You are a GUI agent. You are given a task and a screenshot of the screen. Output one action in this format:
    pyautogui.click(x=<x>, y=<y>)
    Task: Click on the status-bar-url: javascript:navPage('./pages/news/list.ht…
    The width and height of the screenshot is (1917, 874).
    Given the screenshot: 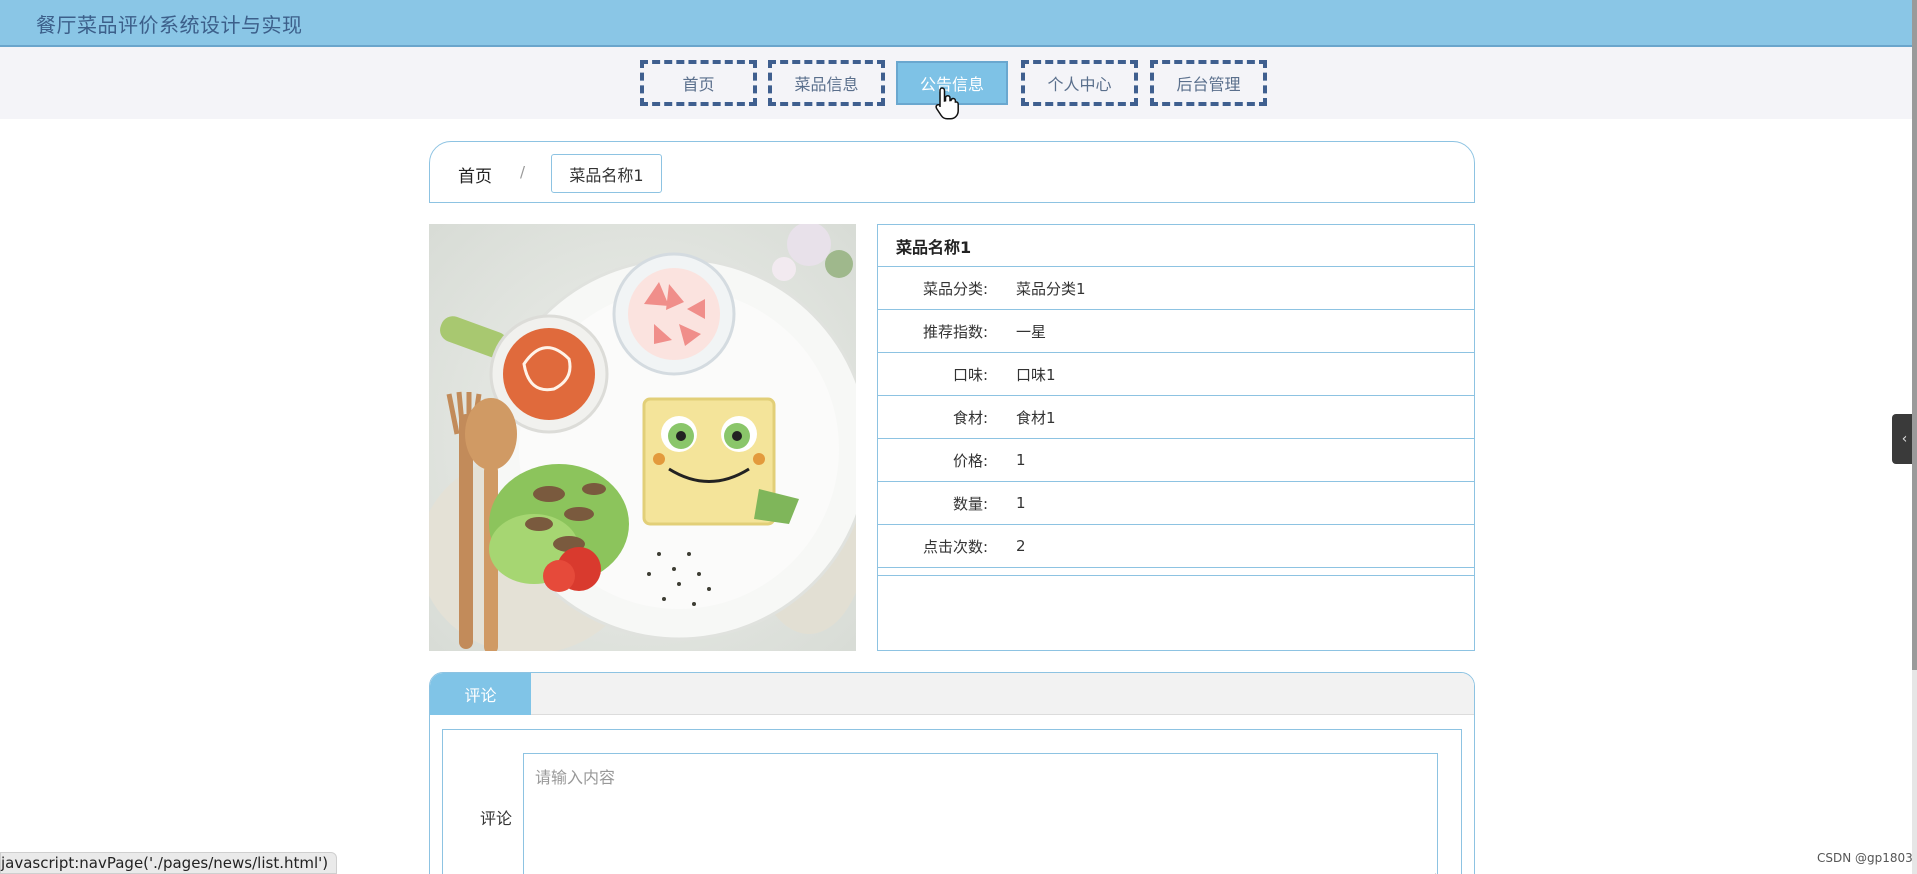 What is the action you would take?
    pyautogui.click(x=169, y=863)
    